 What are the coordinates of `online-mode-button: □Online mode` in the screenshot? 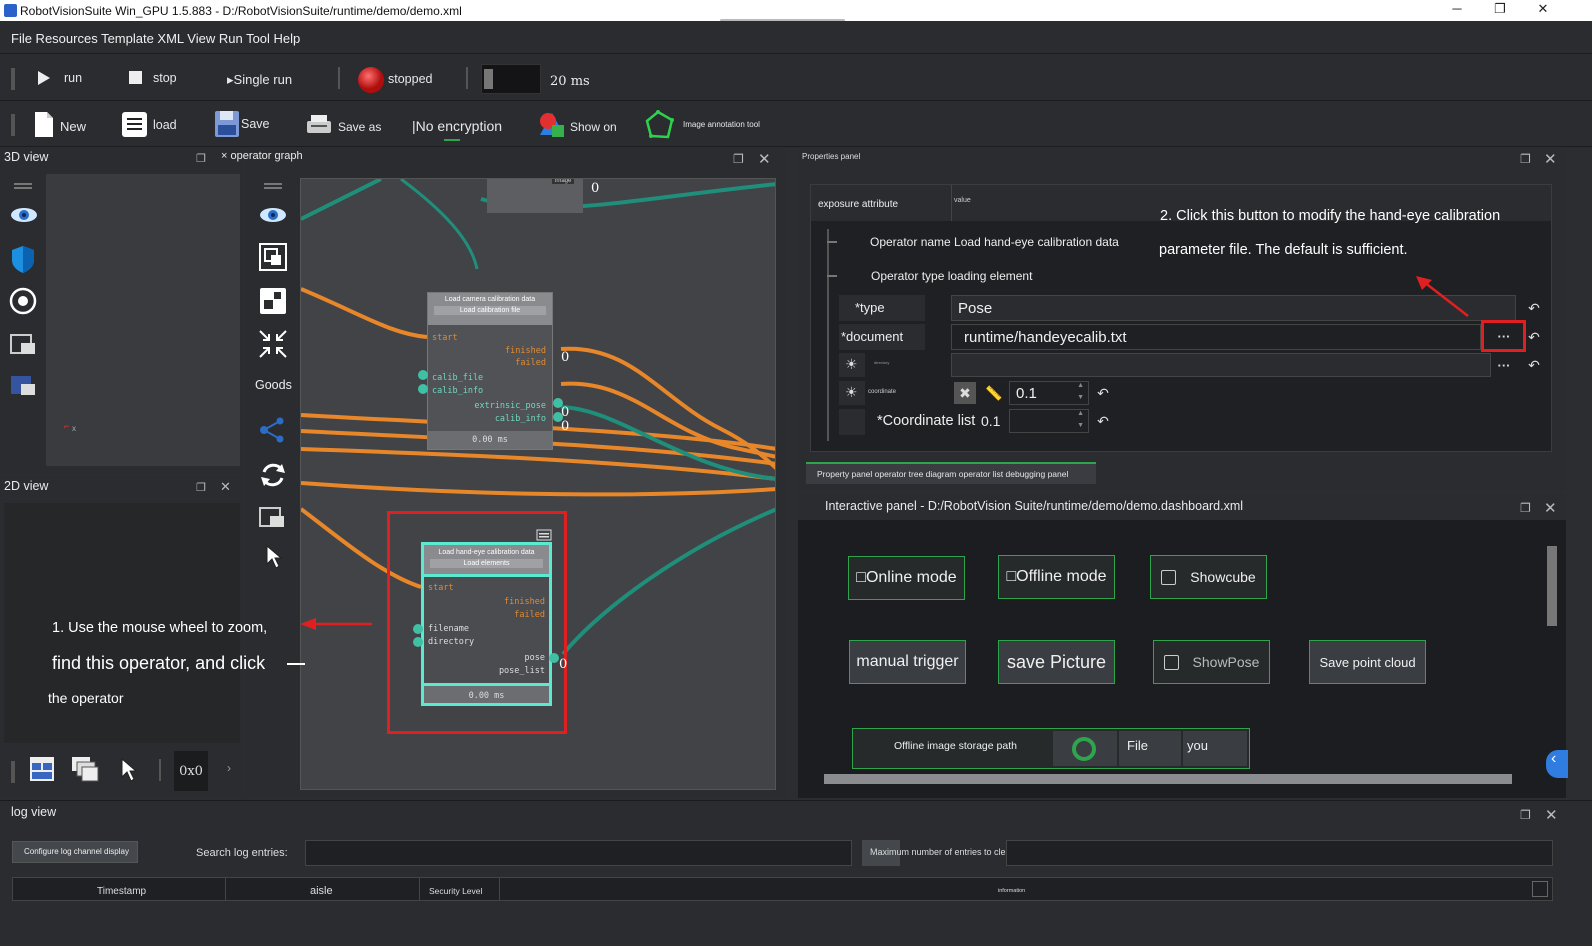 It's located at (906, 578).